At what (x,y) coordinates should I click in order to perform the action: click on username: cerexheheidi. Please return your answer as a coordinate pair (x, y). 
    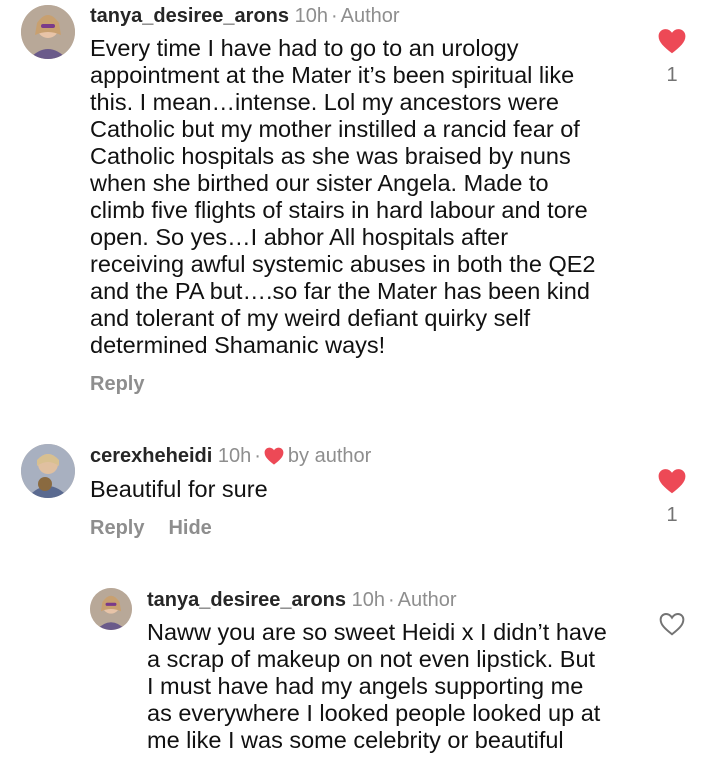
    Looking at the image, I should click on (151, 456).